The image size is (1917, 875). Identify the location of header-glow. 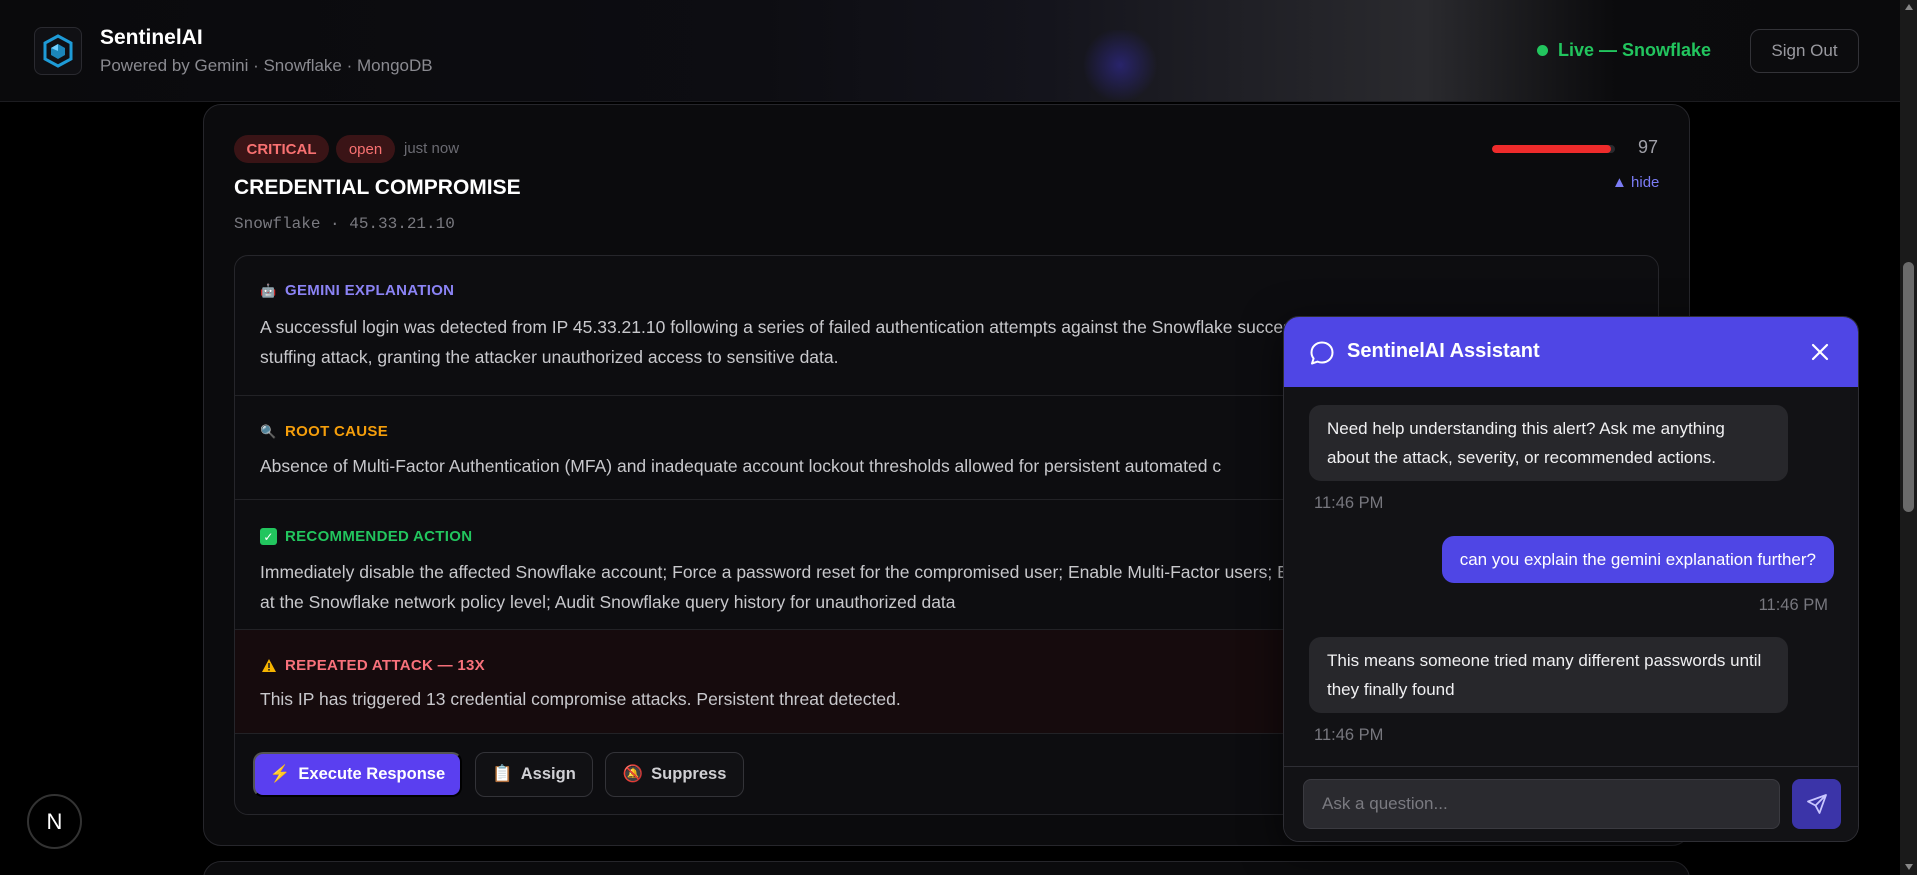
(1120, 65).